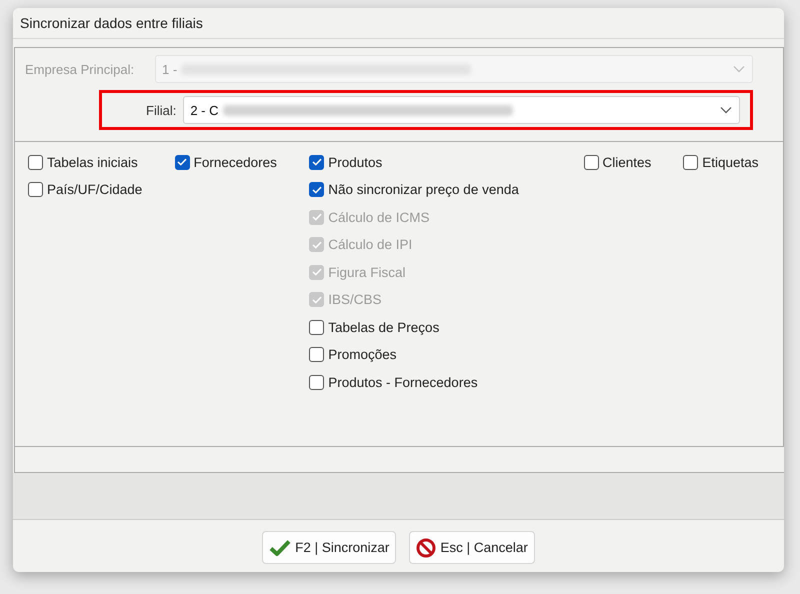 The height and width of the screenshot is (594, 800). I want to click on window-title: Sincronizar dados entre filiais, so click(111, 23).